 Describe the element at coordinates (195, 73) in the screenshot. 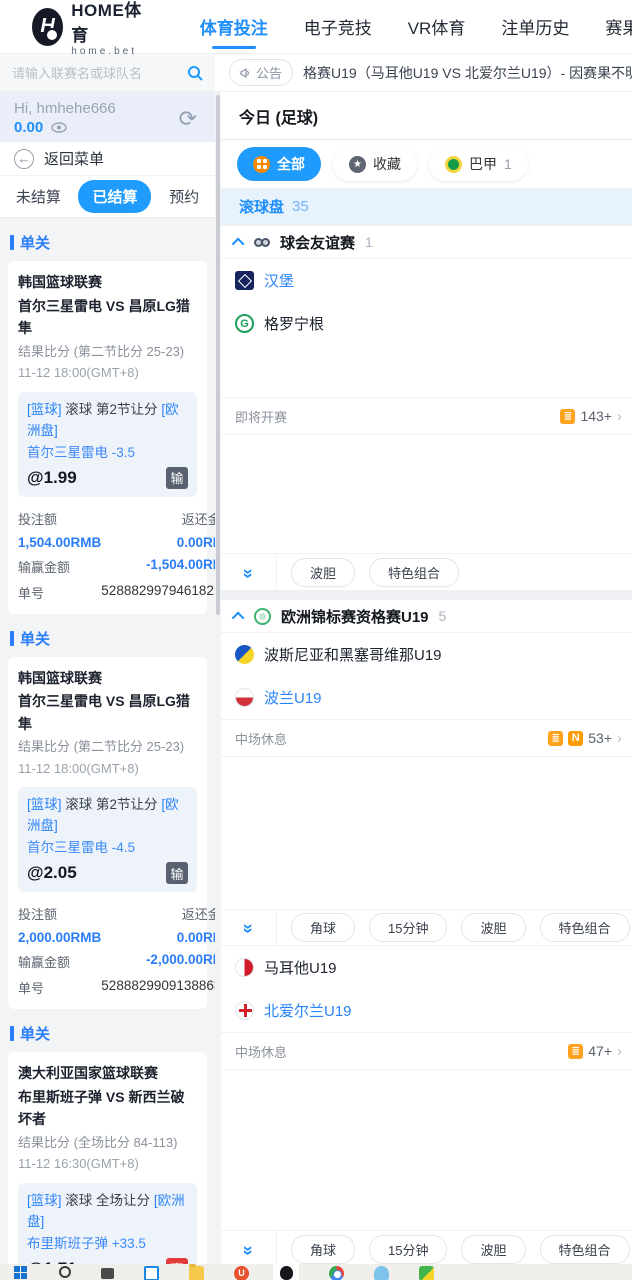

I see `search-icon` at that location.